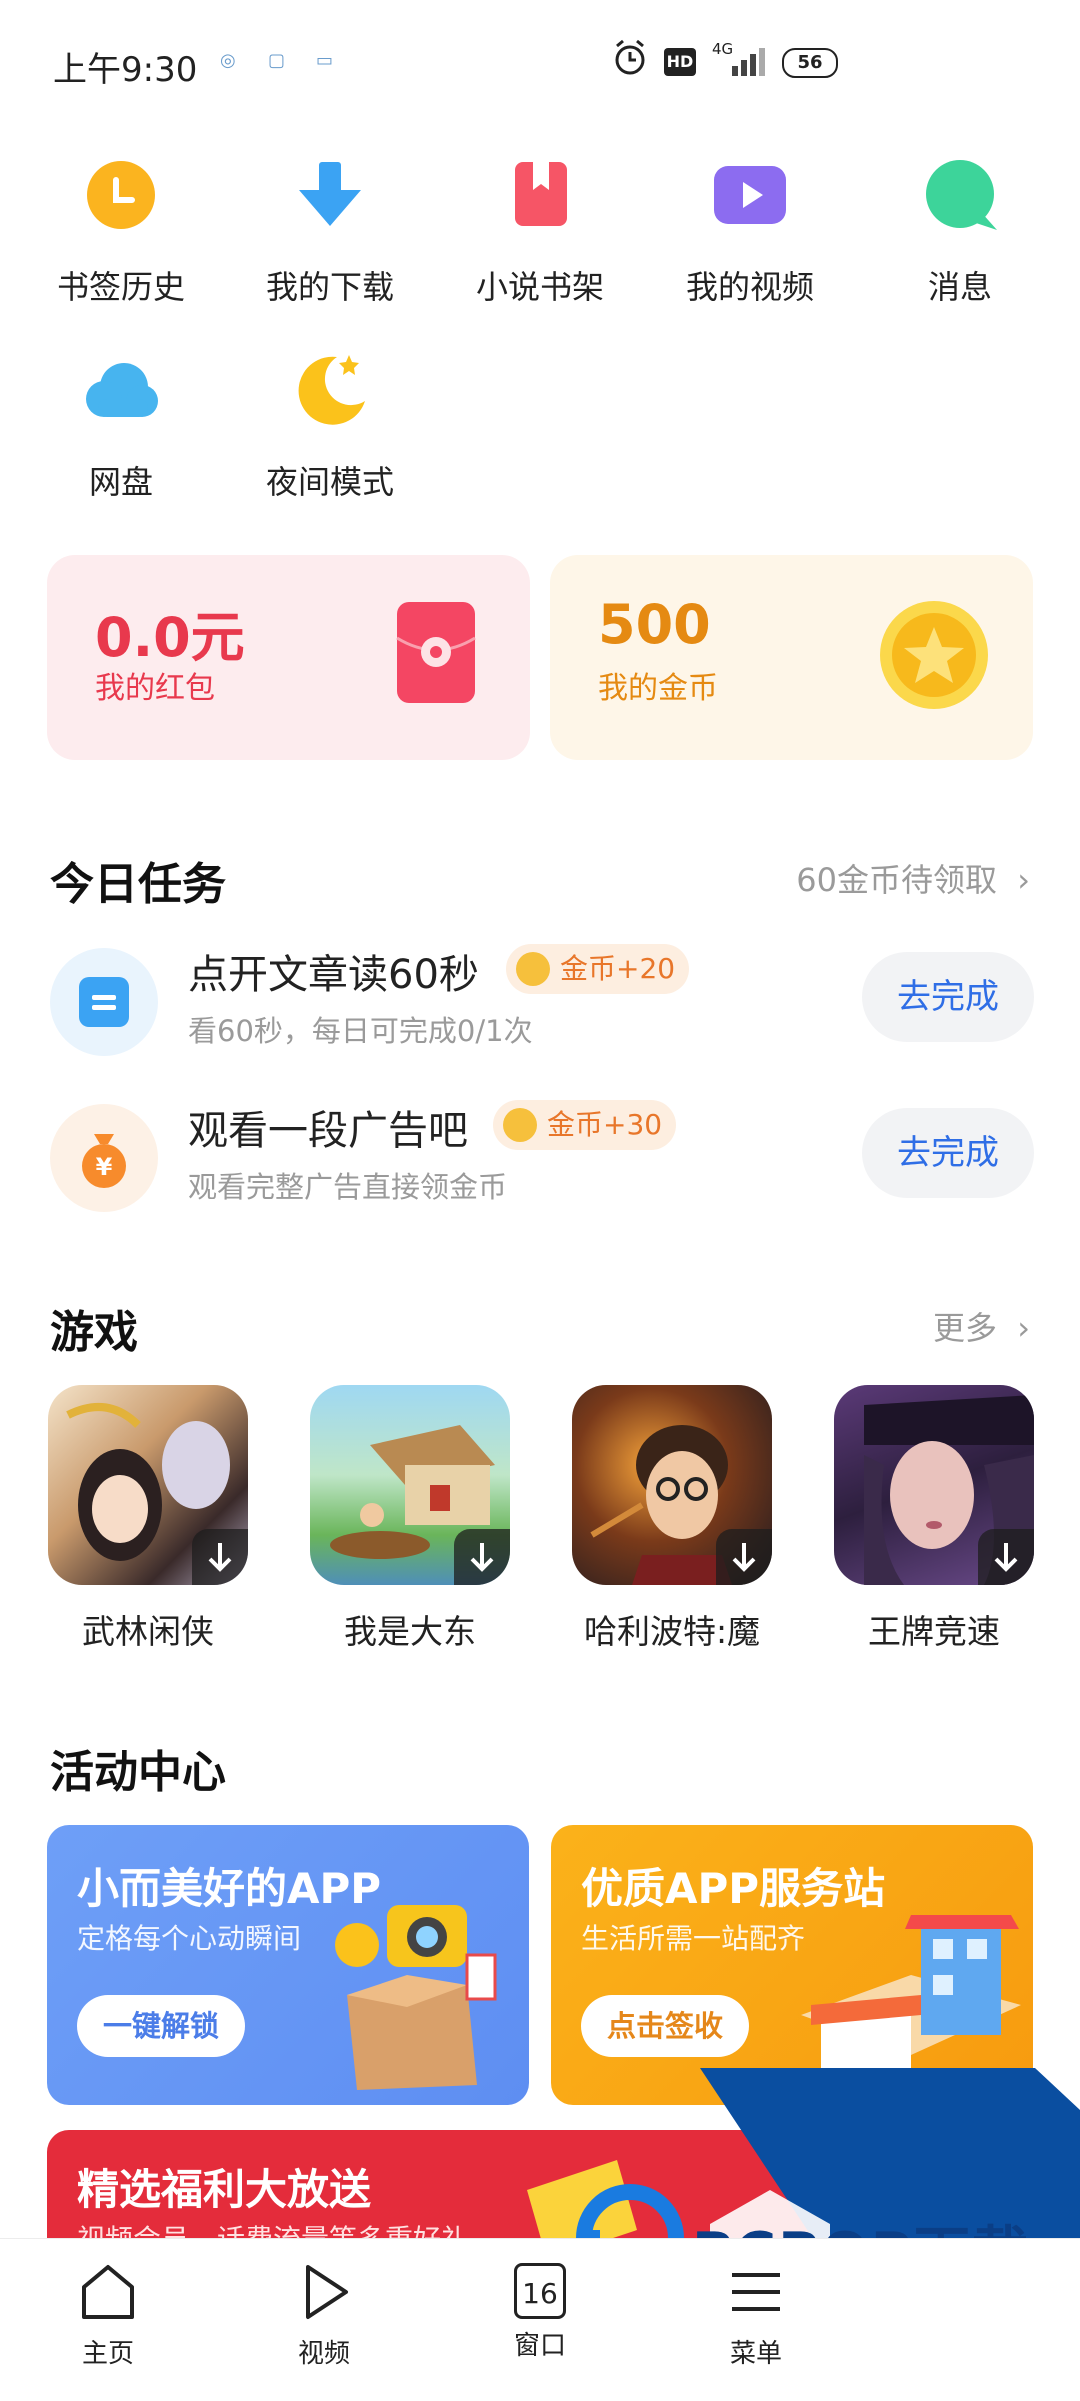 The height and width of the screenshot is (2401, 1080). I want to click on quick-action-label: 网盘, so click(120, 482).